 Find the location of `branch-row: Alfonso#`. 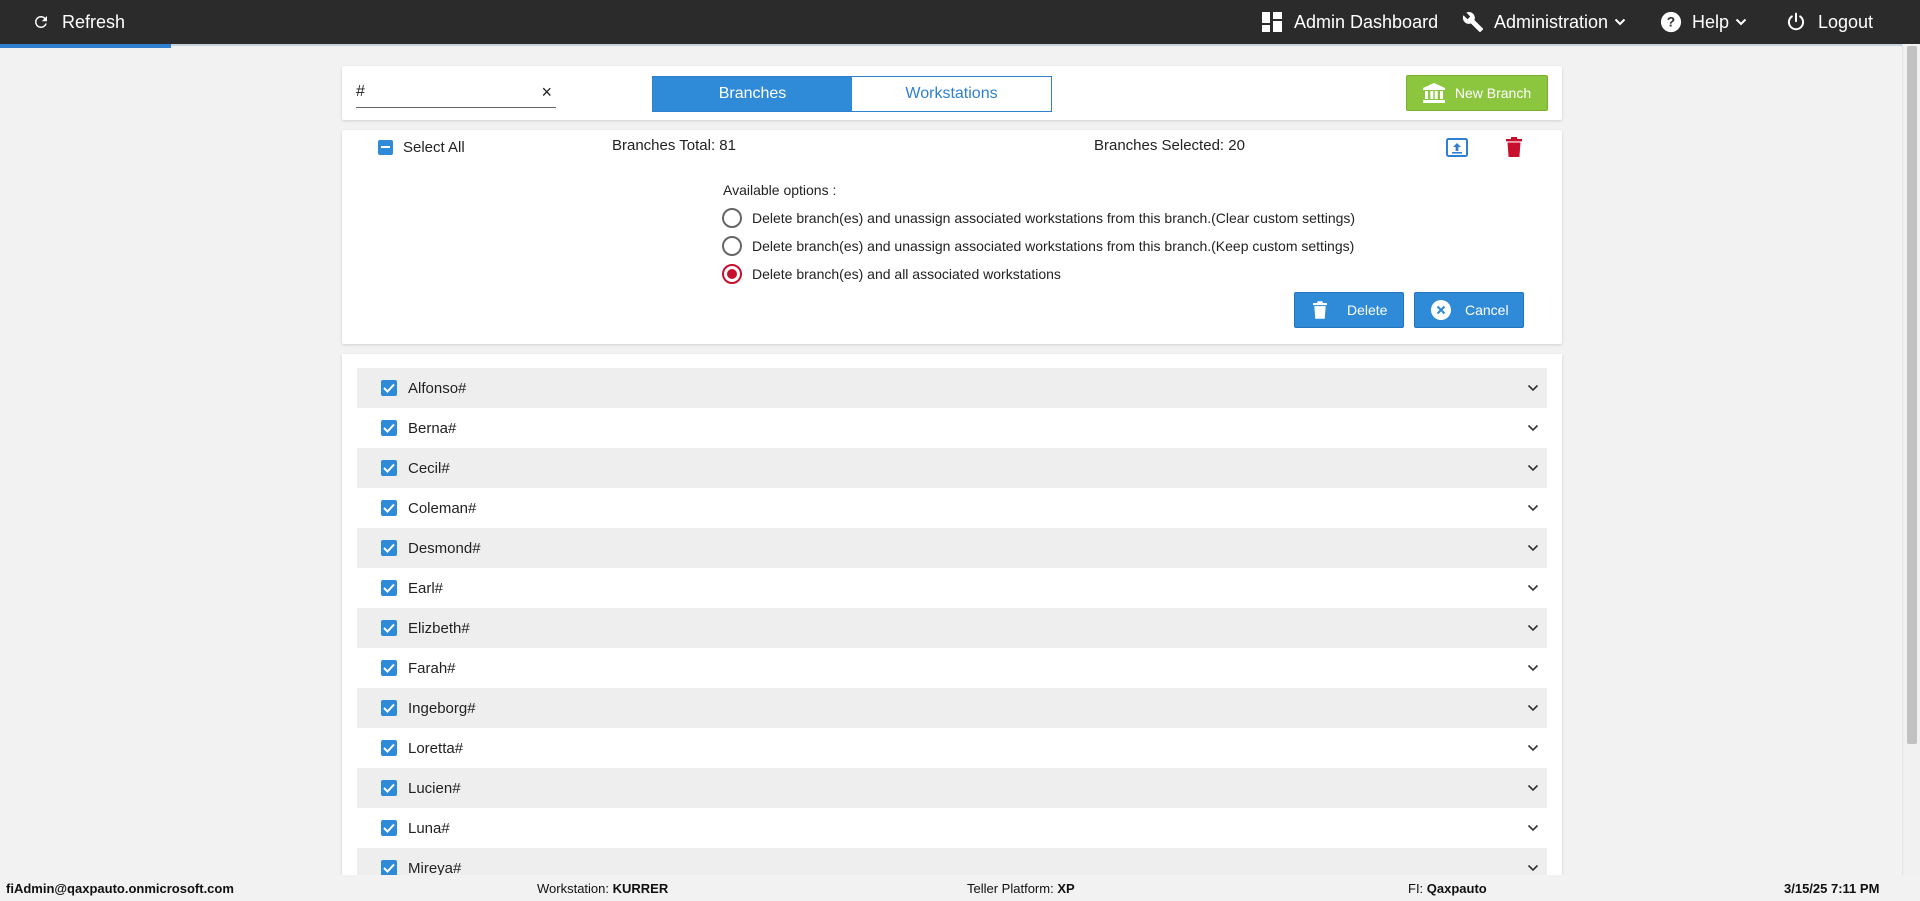

branch-row: Alfonso# is located at coordinates (952, 388).